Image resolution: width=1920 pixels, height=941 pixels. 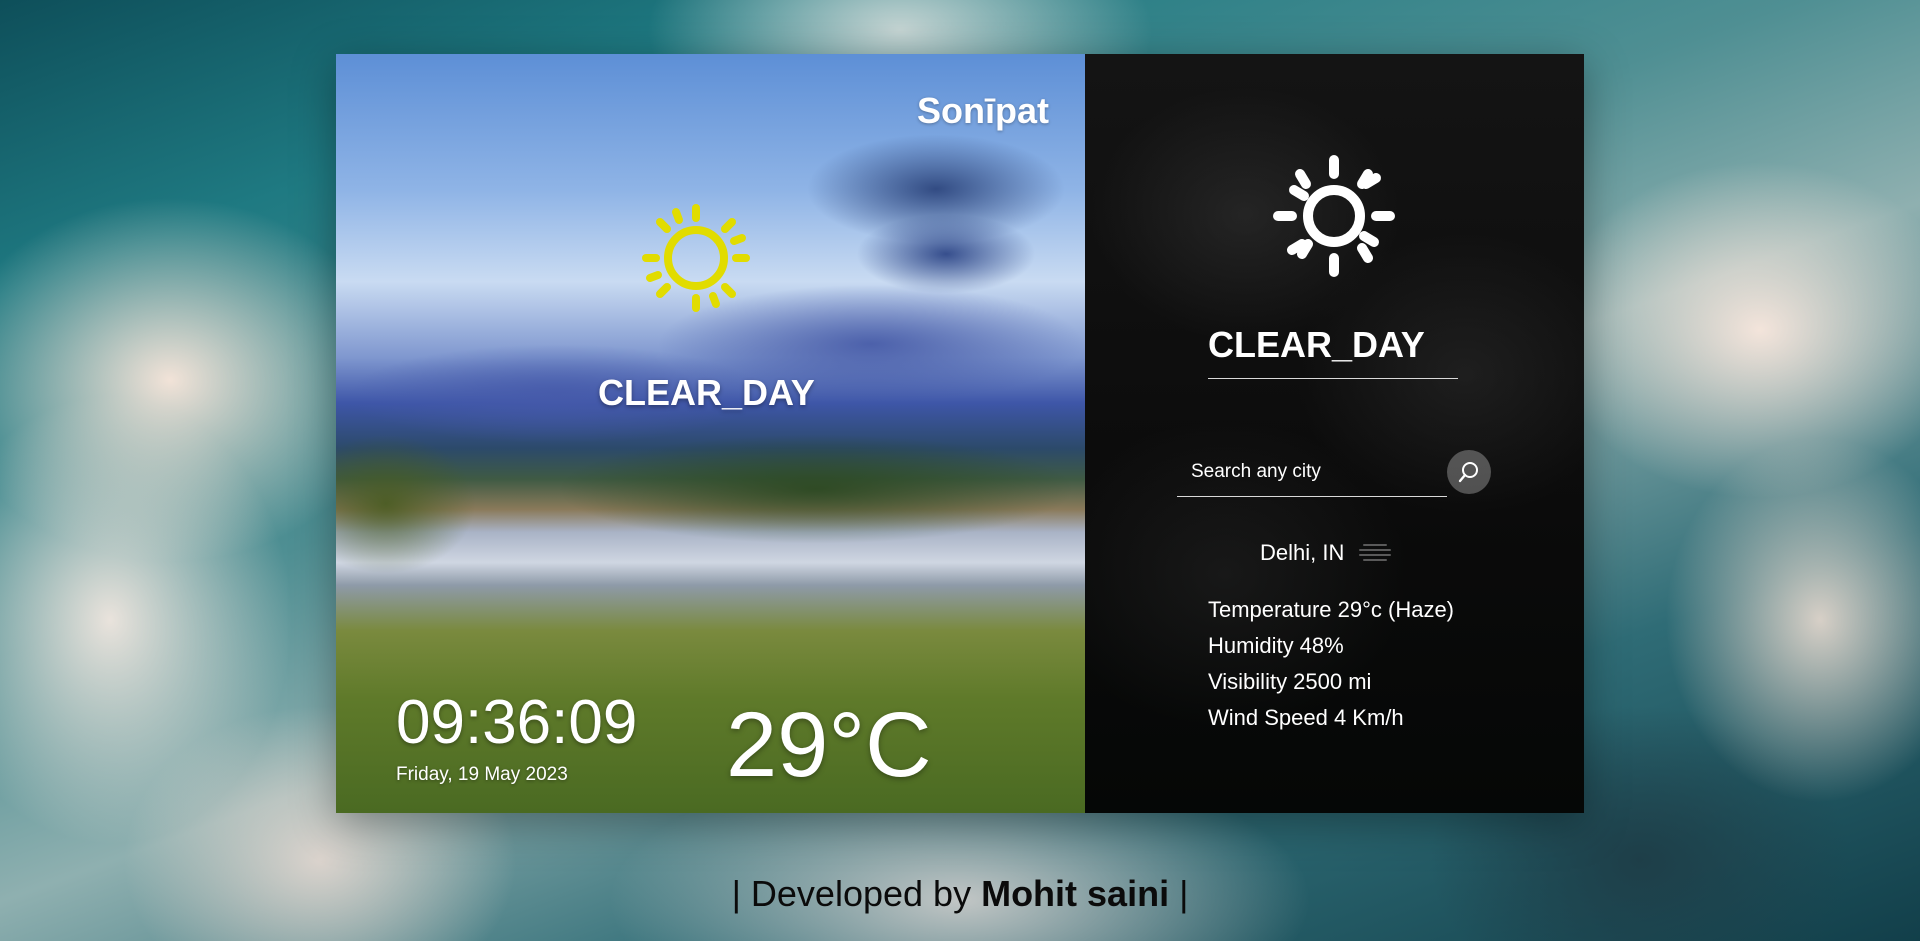 I want to click on condition-heading: CLEAR_DAY, so click(x=1333, y=351).